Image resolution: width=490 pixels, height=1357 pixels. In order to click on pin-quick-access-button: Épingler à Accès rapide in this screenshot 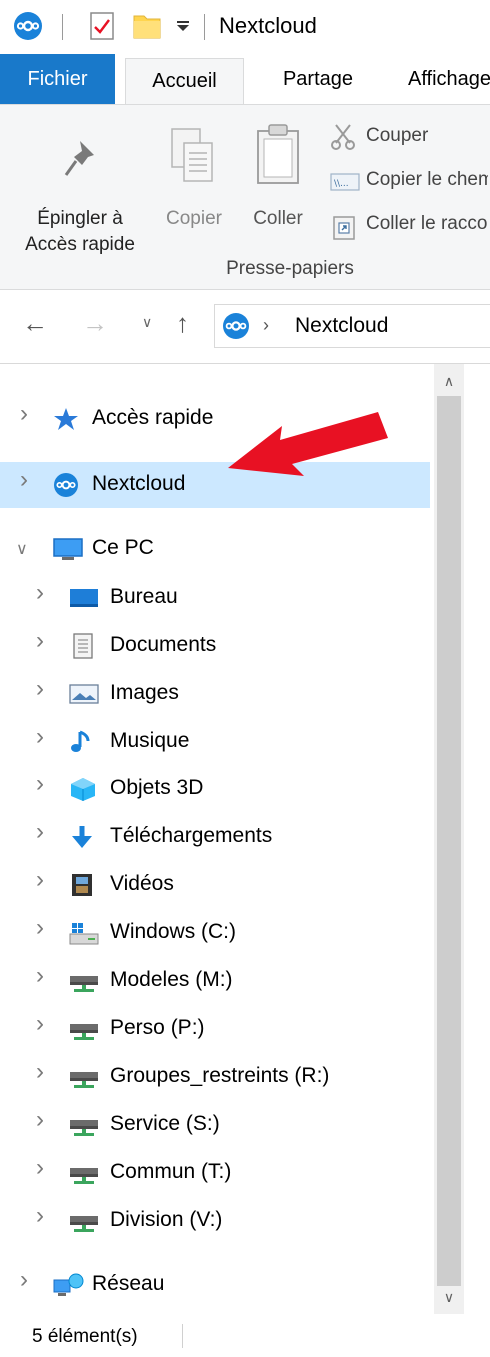, I will do `click(80, 190)`.